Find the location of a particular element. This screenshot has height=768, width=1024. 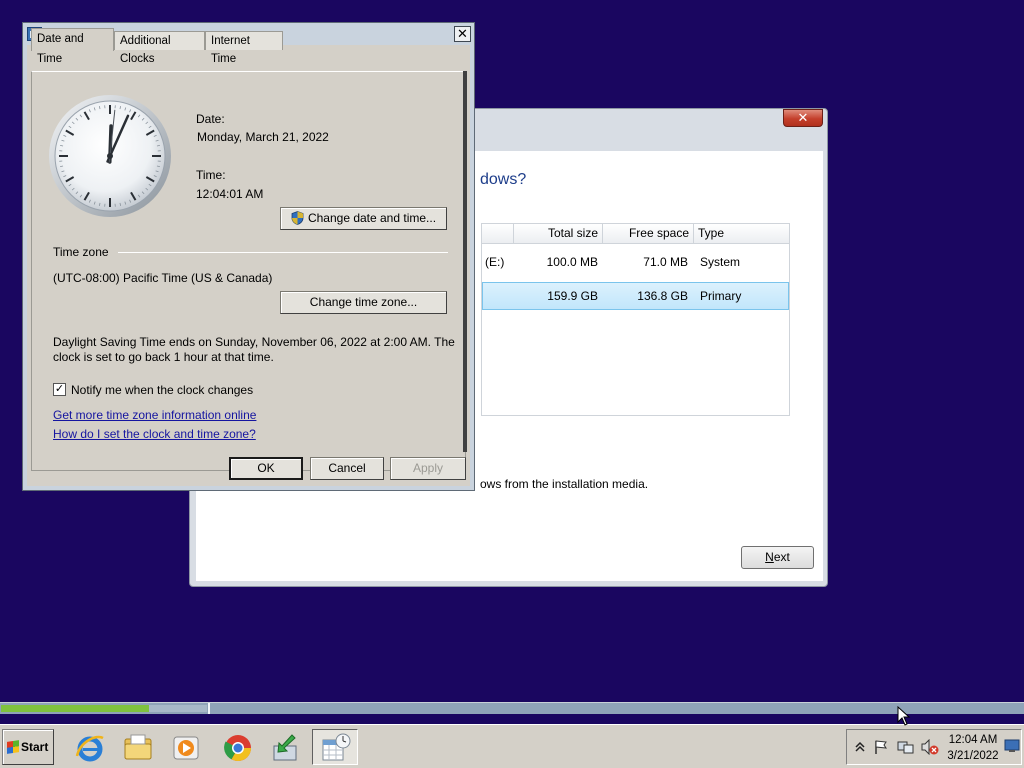

tab-date-and-time: Date and Time is located at coordinates (72, 46).